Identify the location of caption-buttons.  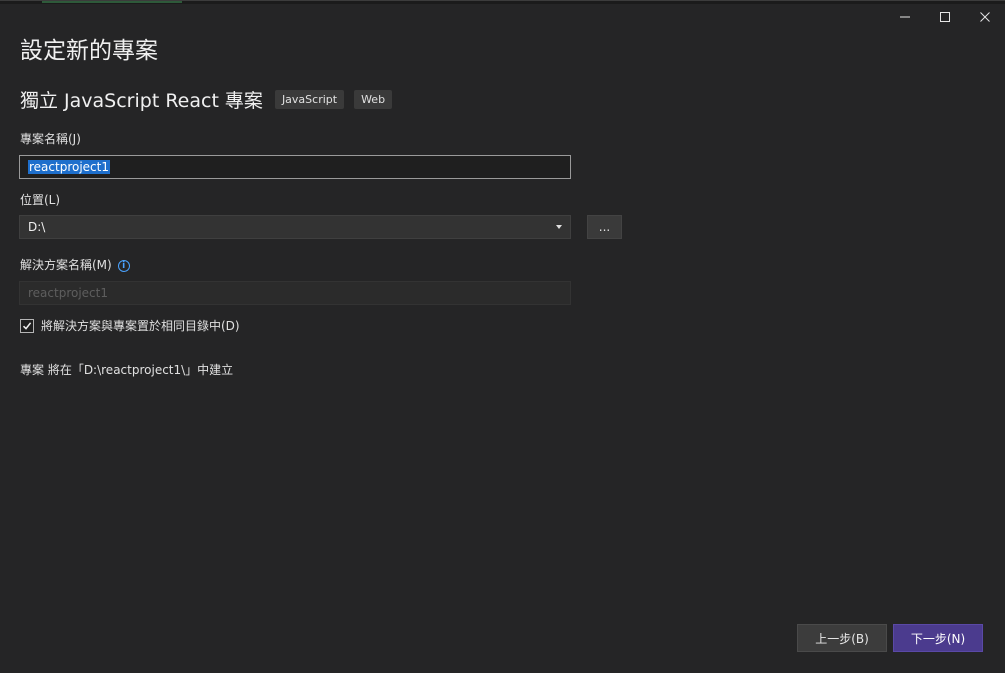
(945, 17).